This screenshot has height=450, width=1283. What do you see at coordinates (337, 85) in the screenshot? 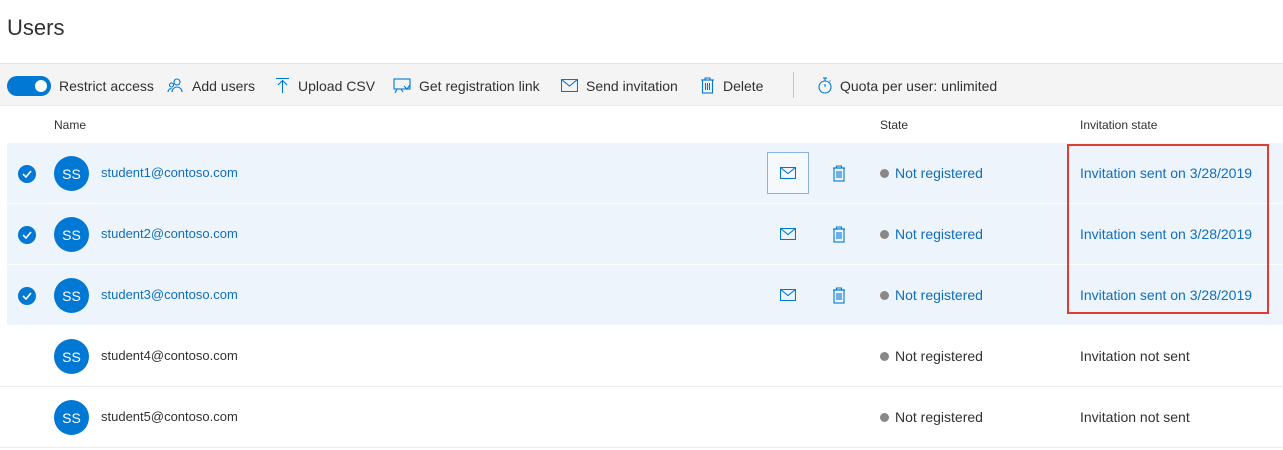
I see `upload-csv-label: Upload CSV` at bounding box center [337, 85].